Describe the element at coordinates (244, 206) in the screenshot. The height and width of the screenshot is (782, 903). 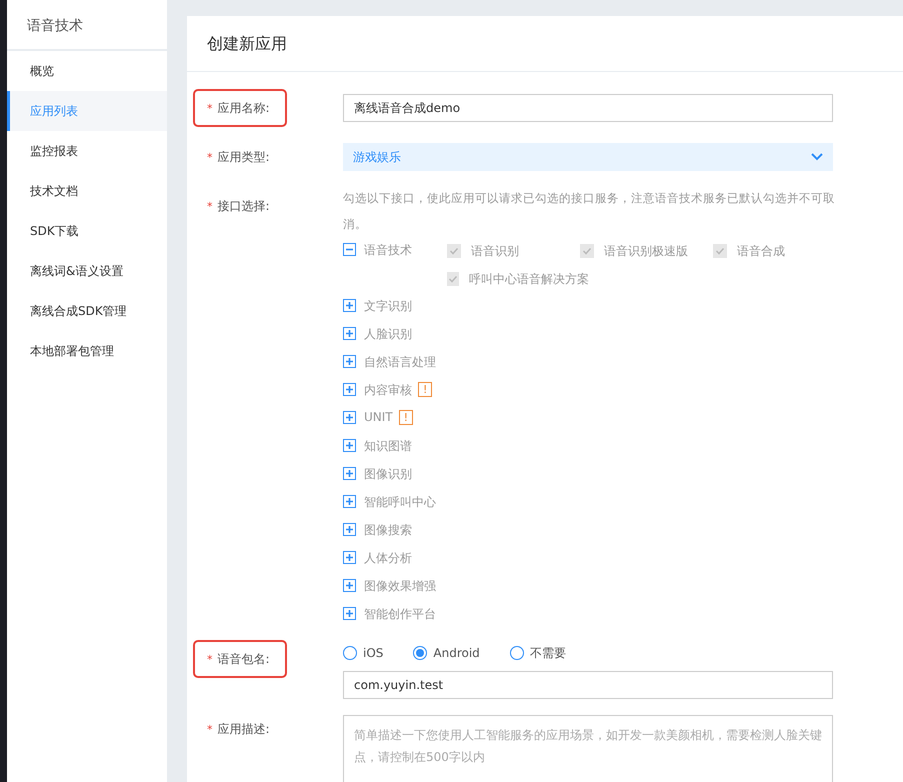
I see `field-label: 接口选择:` at that location.